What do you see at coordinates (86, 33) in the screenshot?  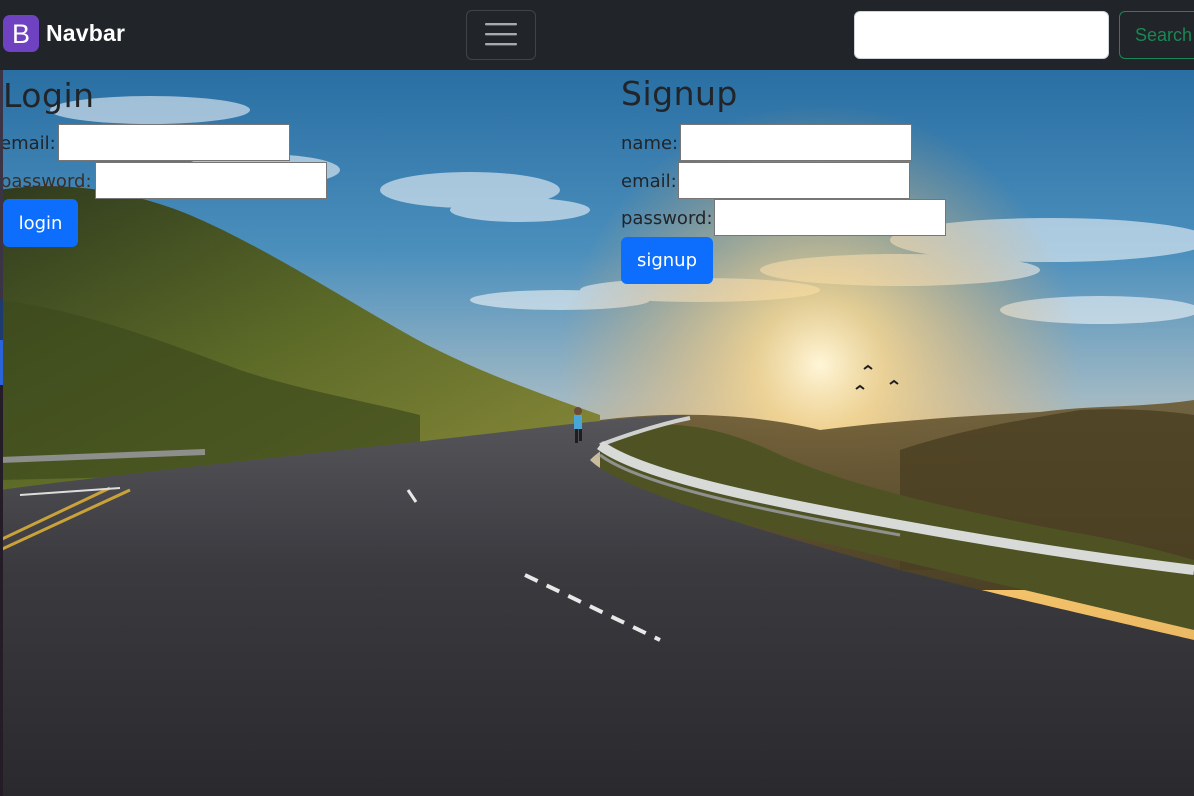 I see `brand-name: Navbar` at bounding box center [86, 33].